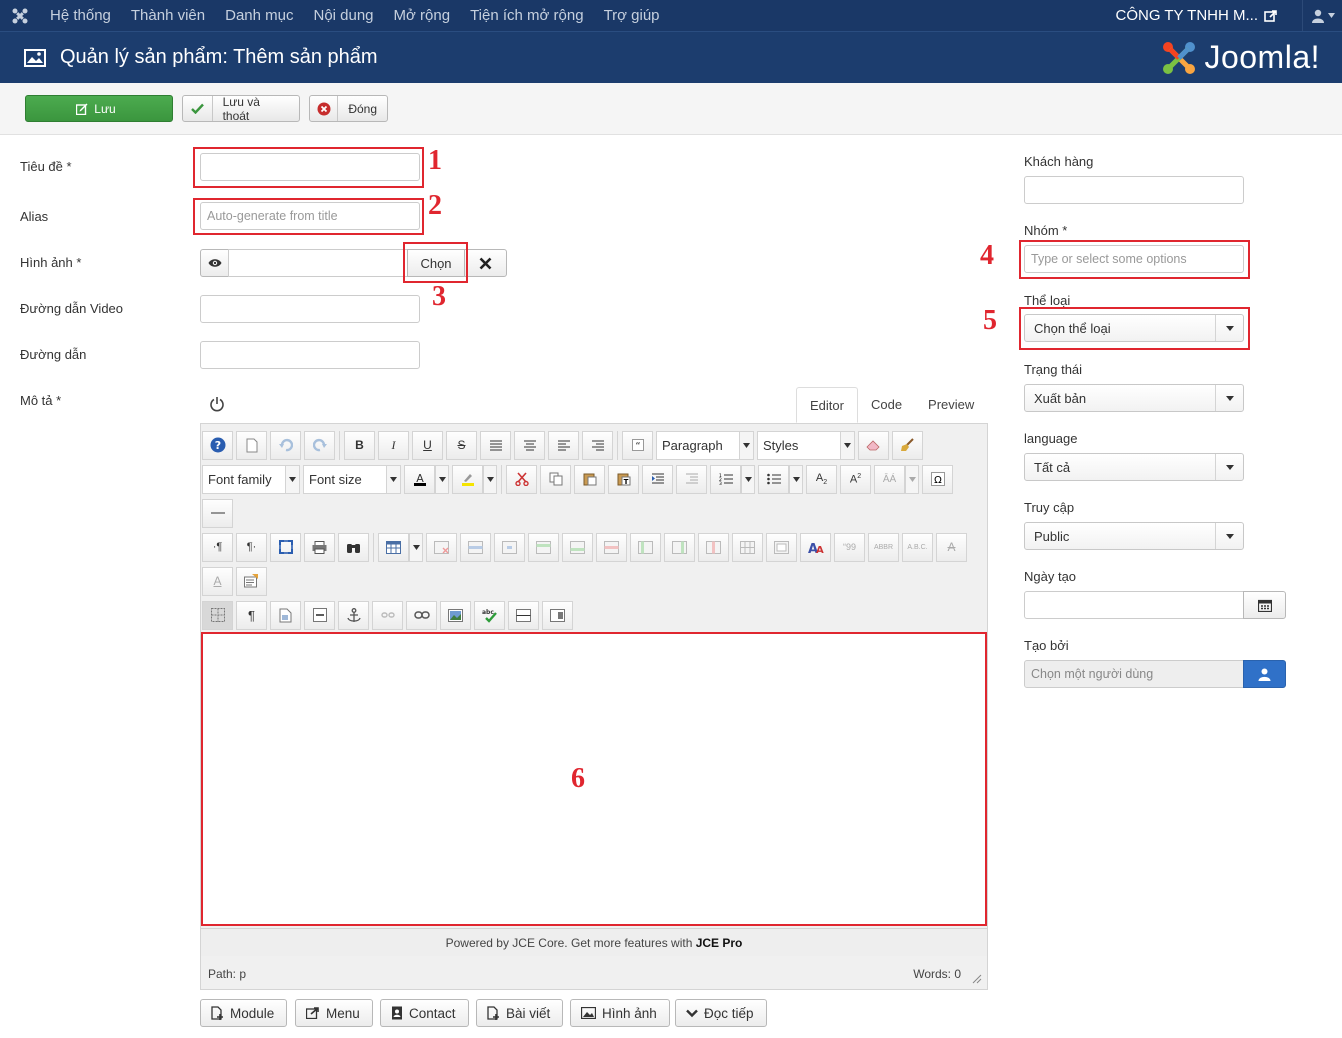  I want to click on tab-code: Code, so click(886, 405).